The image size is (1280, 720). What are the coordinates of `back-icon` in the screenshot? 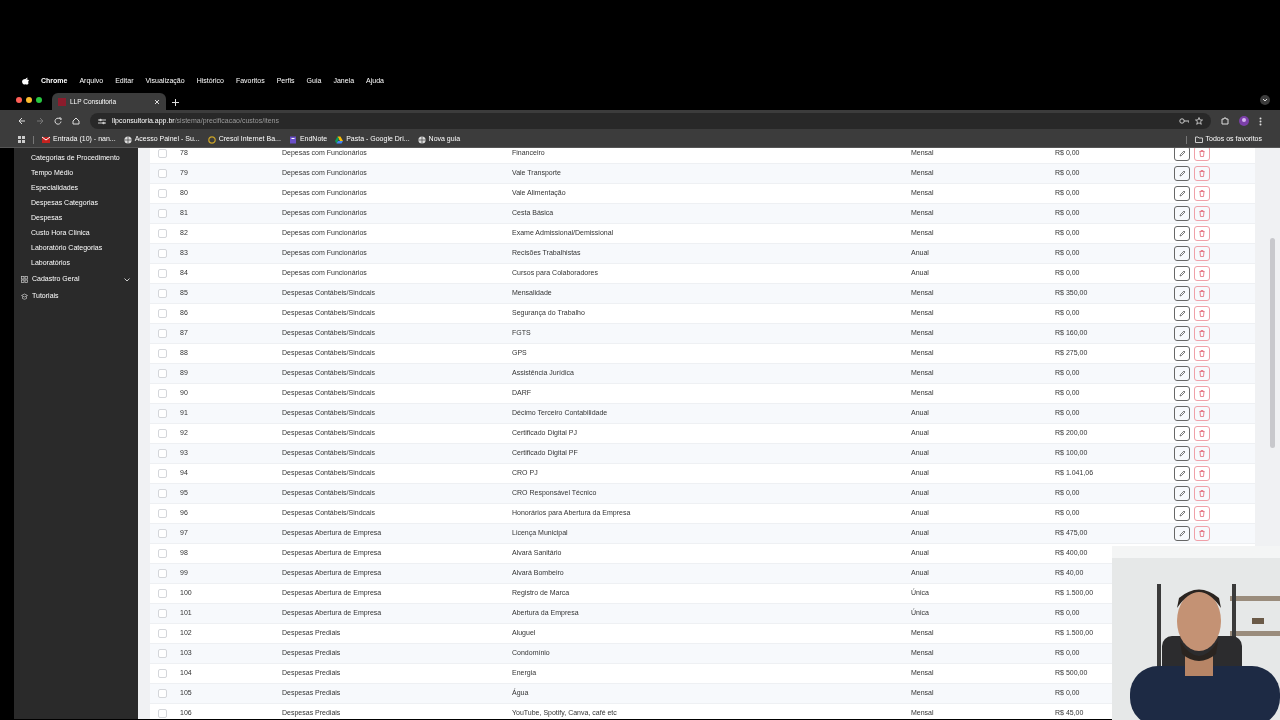 It's located at (22, 121).